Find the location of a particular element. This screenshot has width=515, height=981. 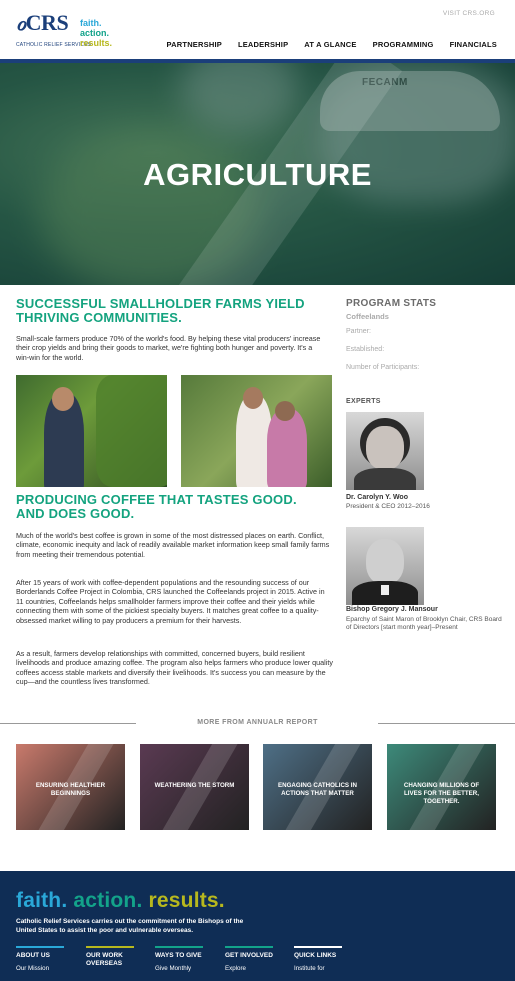

visit-crs-link: VISIT CRS.ORG is located at coordinates (469, 13).